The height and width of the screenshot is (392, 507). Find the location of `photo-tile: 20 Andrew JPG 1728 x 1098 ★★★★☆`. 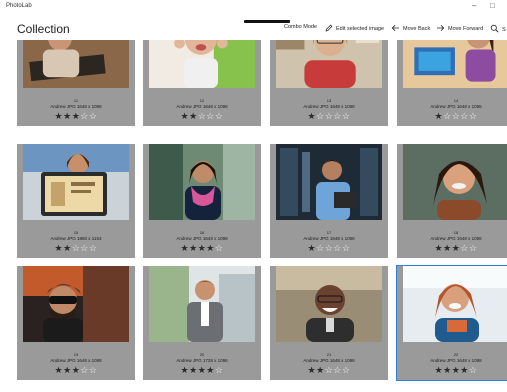

photo-tile: 20 Andrew JPG 1728 x 1098 ★★★★☆ is located at coordinates (202, 323).